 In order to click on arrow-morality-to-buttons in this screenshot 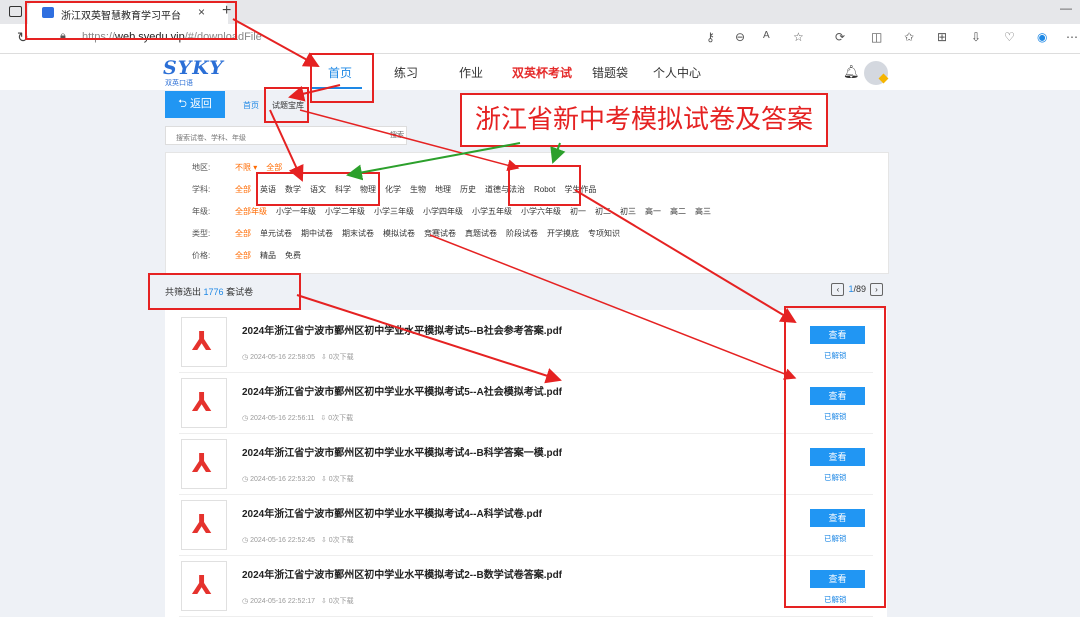, I will do `click(685, 256)`.